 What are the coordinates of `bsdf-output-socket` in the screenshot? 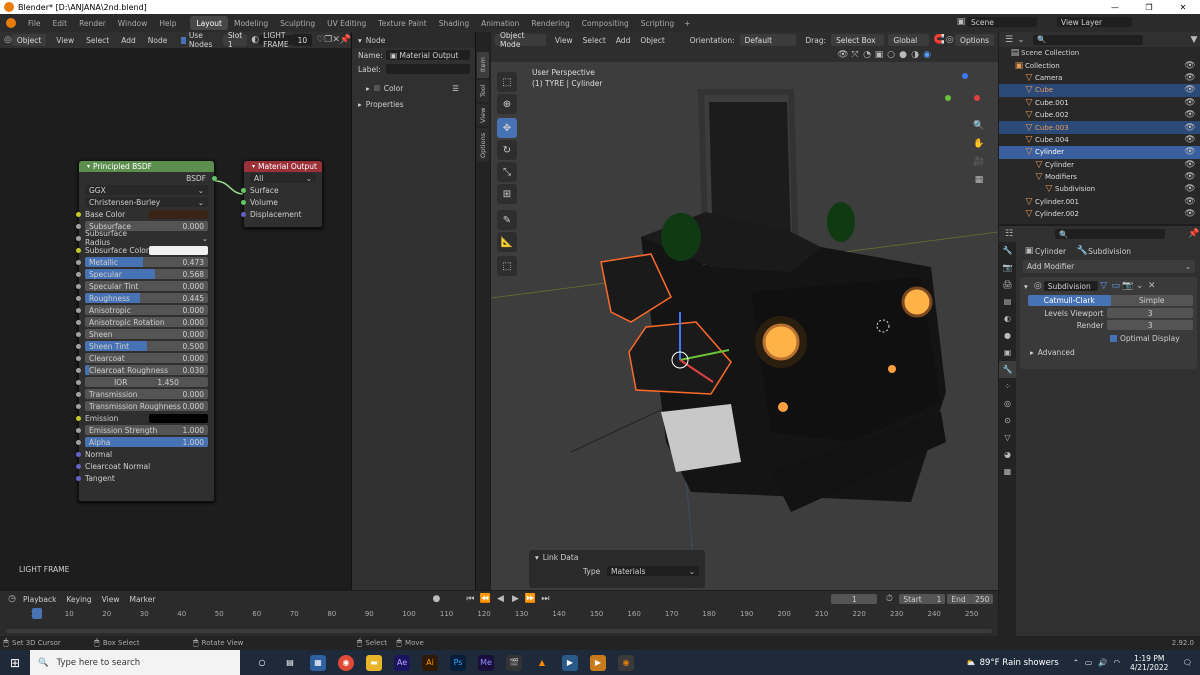 It's located at (214, 178).